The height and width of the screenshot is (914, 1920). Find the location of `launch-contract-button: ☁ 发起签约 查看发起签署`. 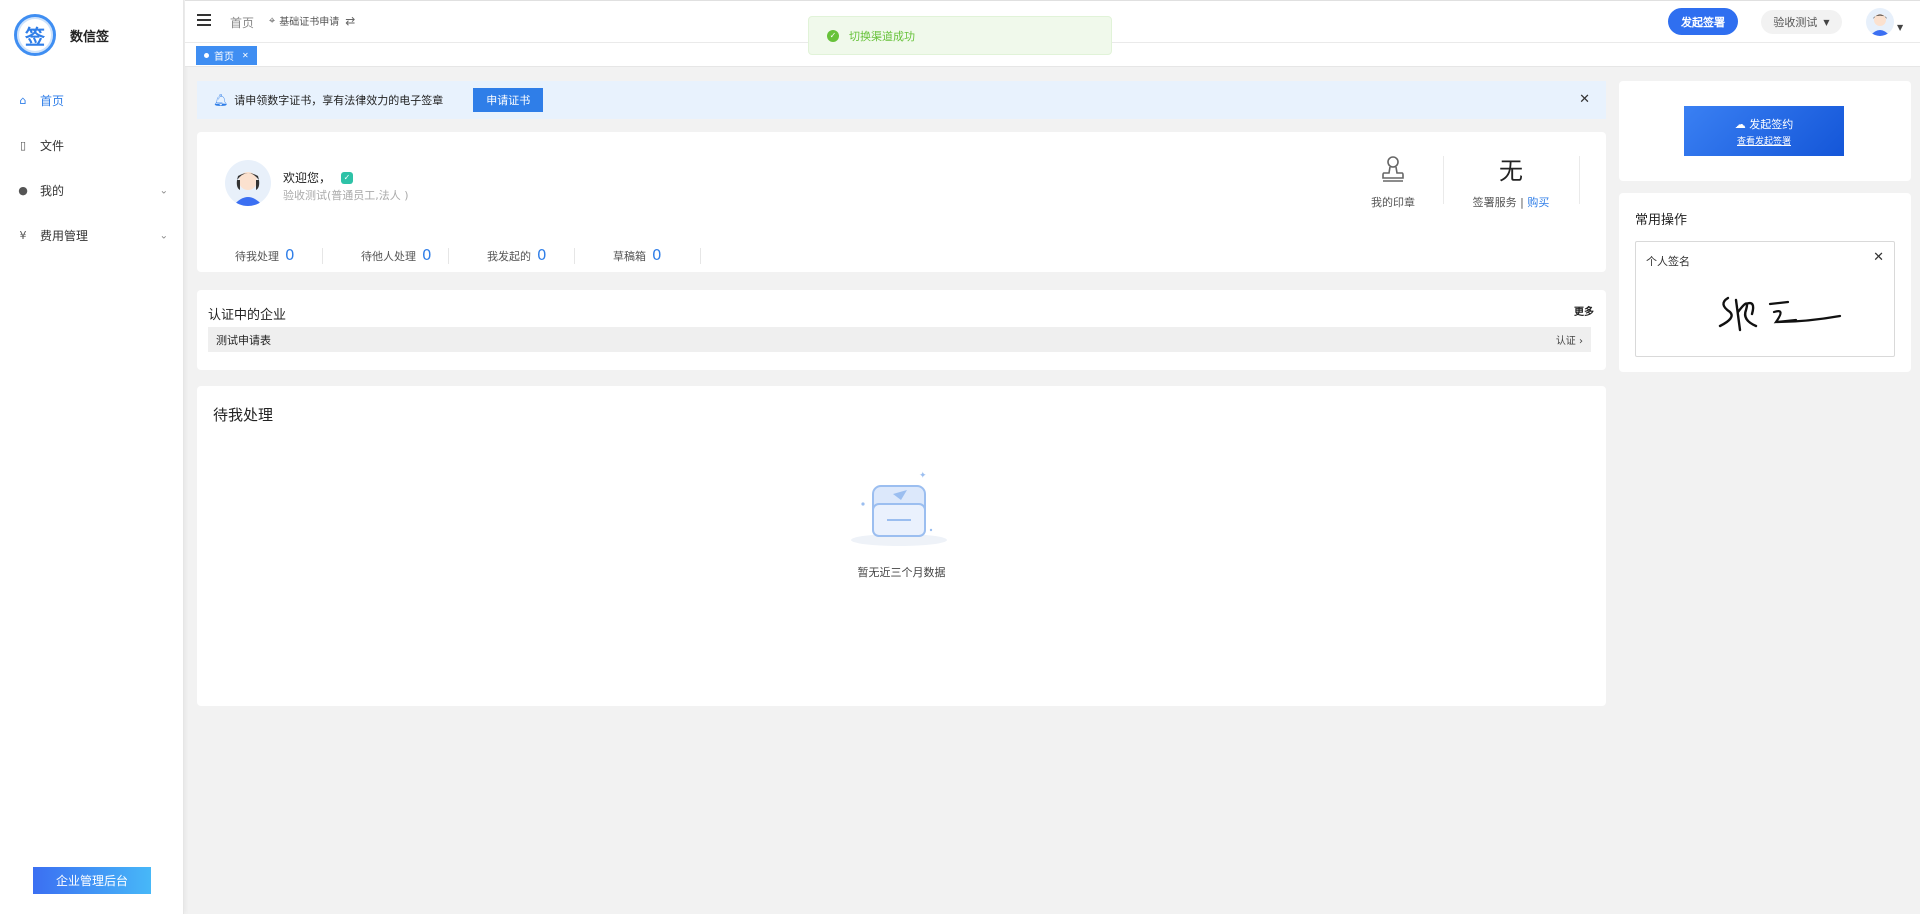

launch-contract-button: ☁ 发起签约 查看发起签署 is located at coordinates (1764, 131).